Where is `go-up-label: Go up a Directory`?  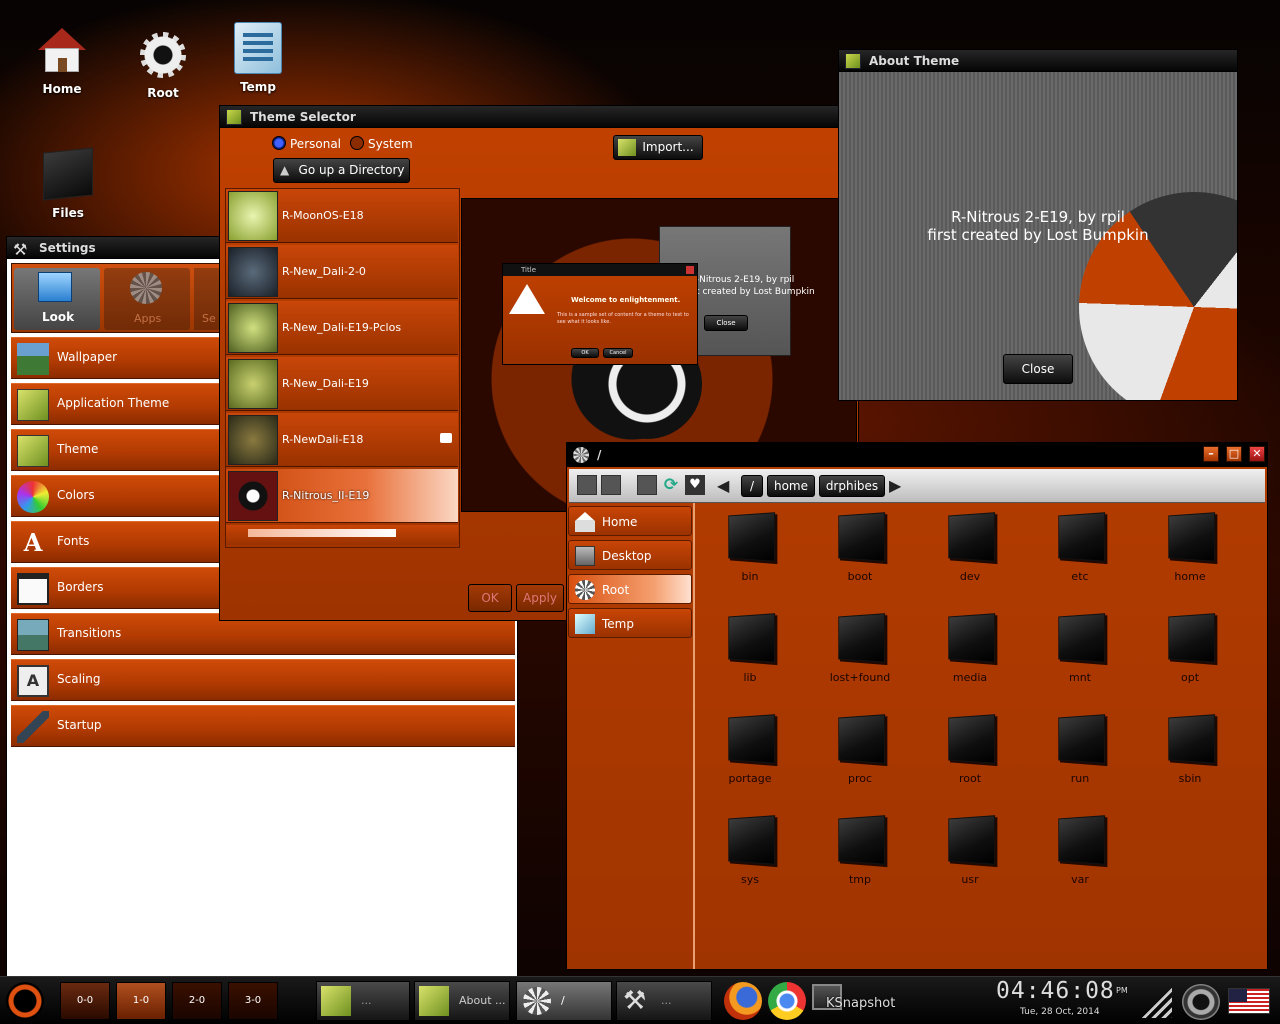 go-up-label: Go up a Directory is located at coordinates (351, 170).